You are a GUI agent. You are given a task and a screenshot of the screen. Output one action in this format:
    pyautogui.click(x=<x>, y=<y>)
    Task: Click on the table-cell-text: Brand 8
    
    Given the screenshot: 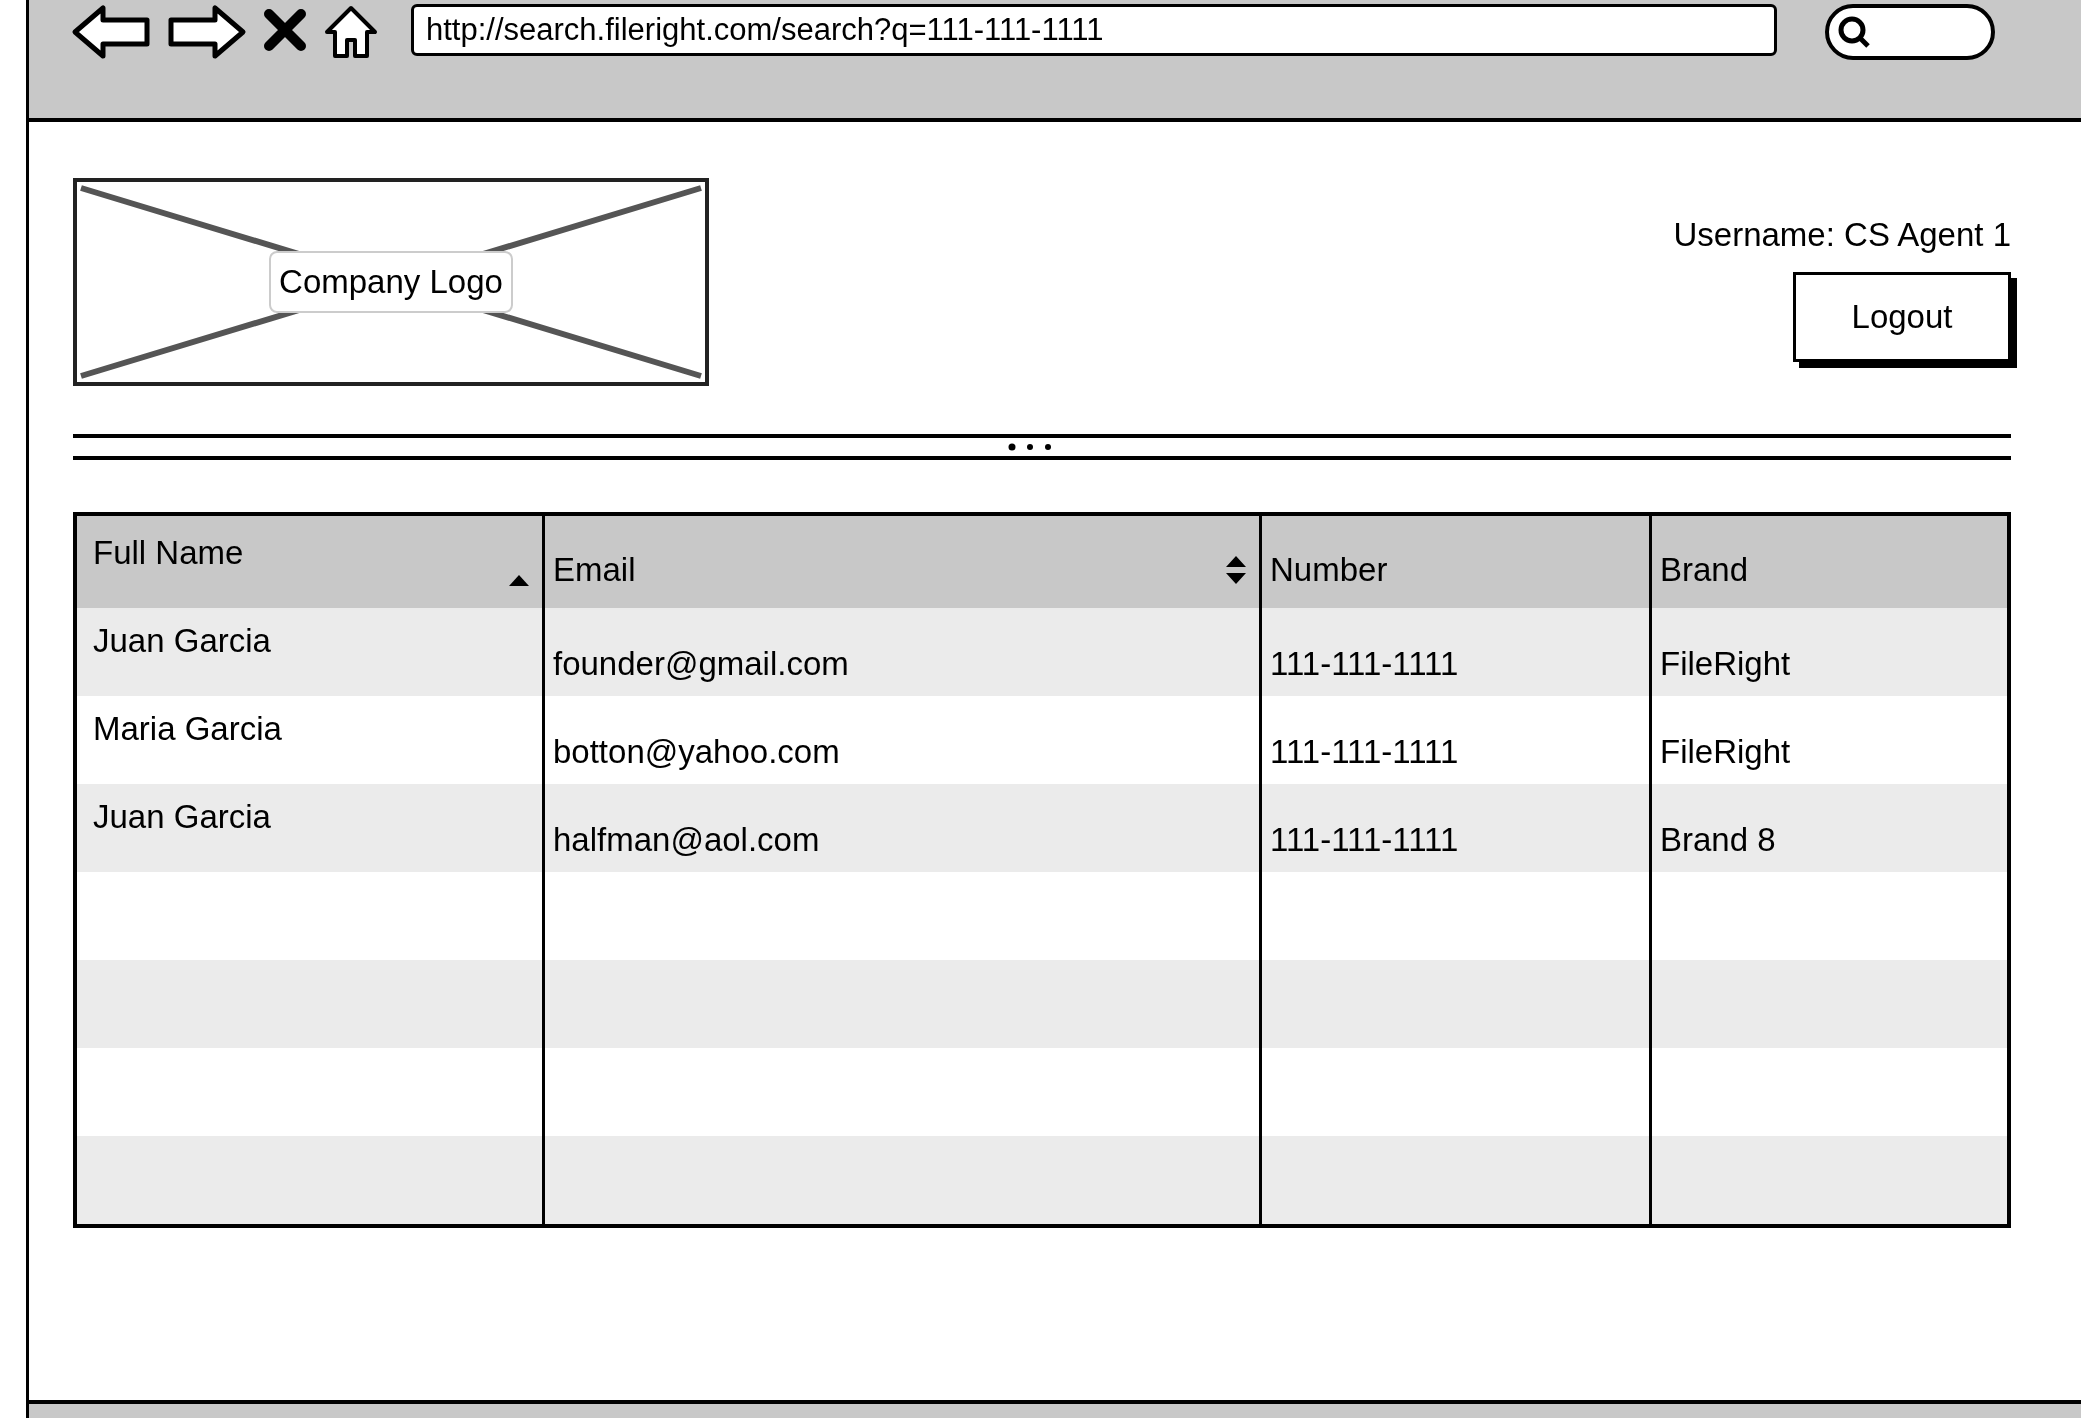 What is the action you would take?
    pyautogui.click(x=1718, y=840)
    